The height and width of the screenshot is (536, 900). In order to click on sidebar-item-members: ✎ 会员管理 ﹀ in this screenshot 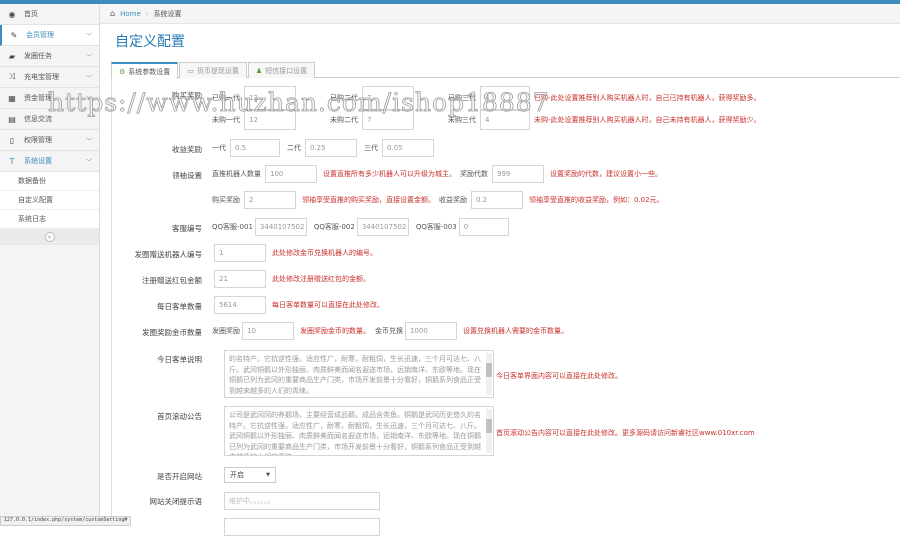, I will do `click(49, 35)`.